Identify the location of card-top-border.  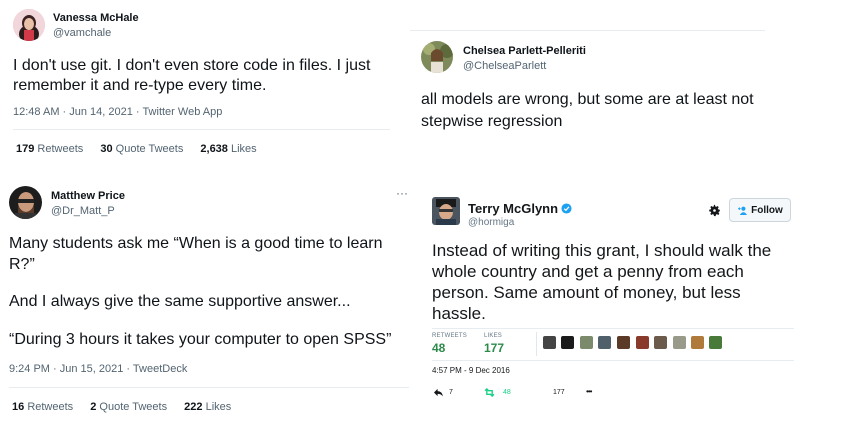
(587, 30).